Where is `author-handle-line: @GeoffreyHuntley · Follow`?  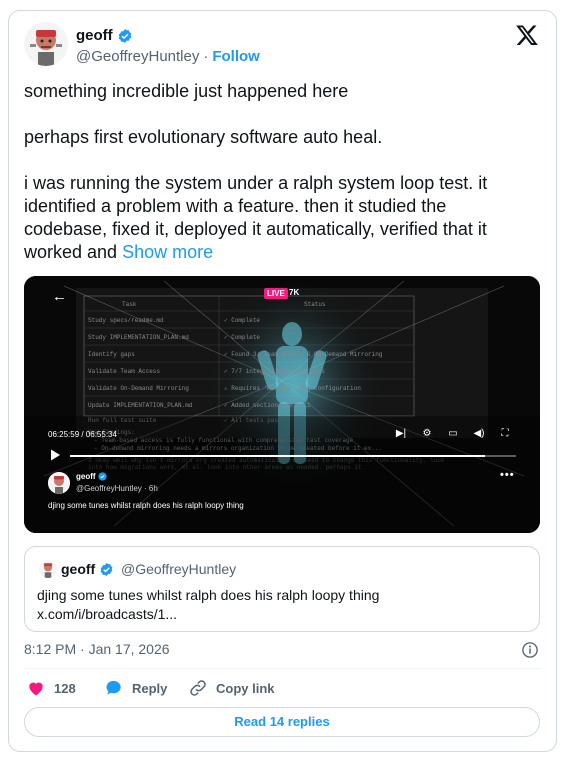 author-handle-line: @GeoffreyHuntley · Follow is located at coordinates (168, 56).